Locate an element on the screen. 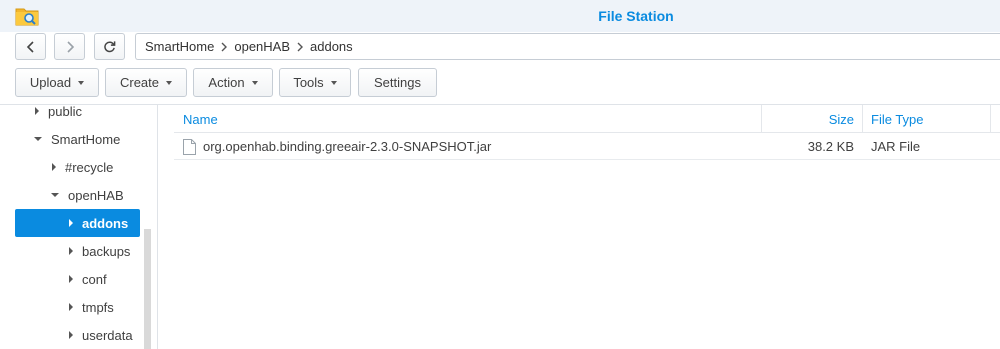 The width and height of the screenshot is (1000, 349). tree-item-recycle: #recycle is located at coordinates (77, 167).